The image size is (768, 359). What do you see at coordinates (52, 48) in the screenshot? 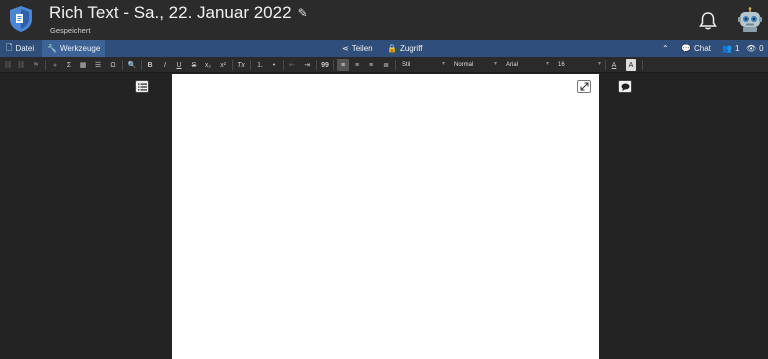
I see `wrench-icon: 🔧` at bounding box center [52, 48].